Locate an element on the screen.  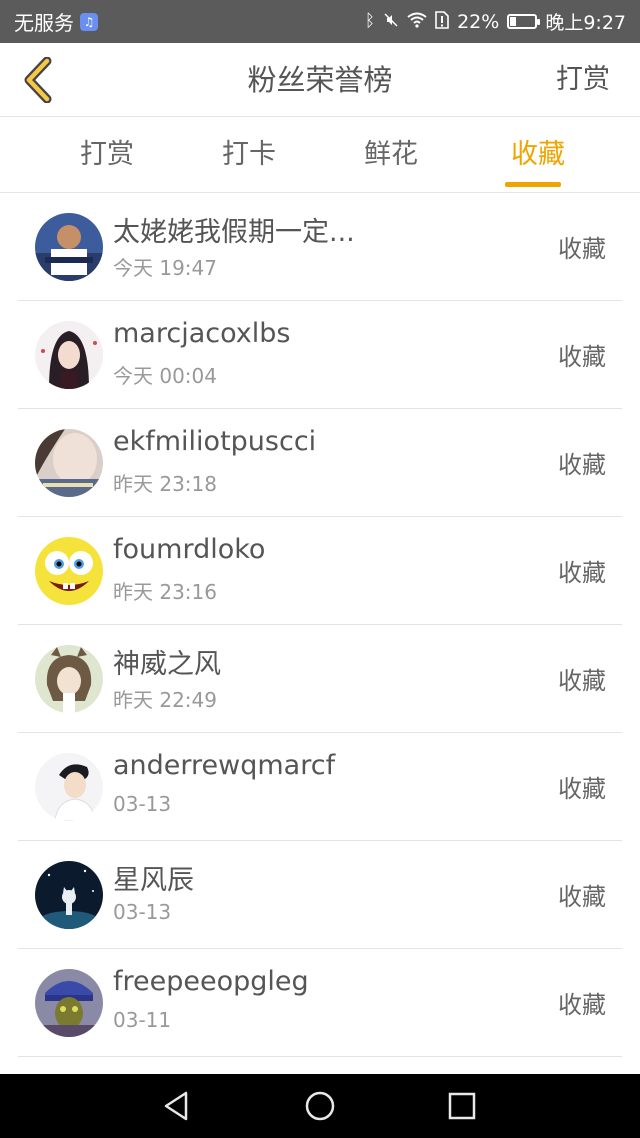
active-tab-indicator is located at coordinates (533, 184).